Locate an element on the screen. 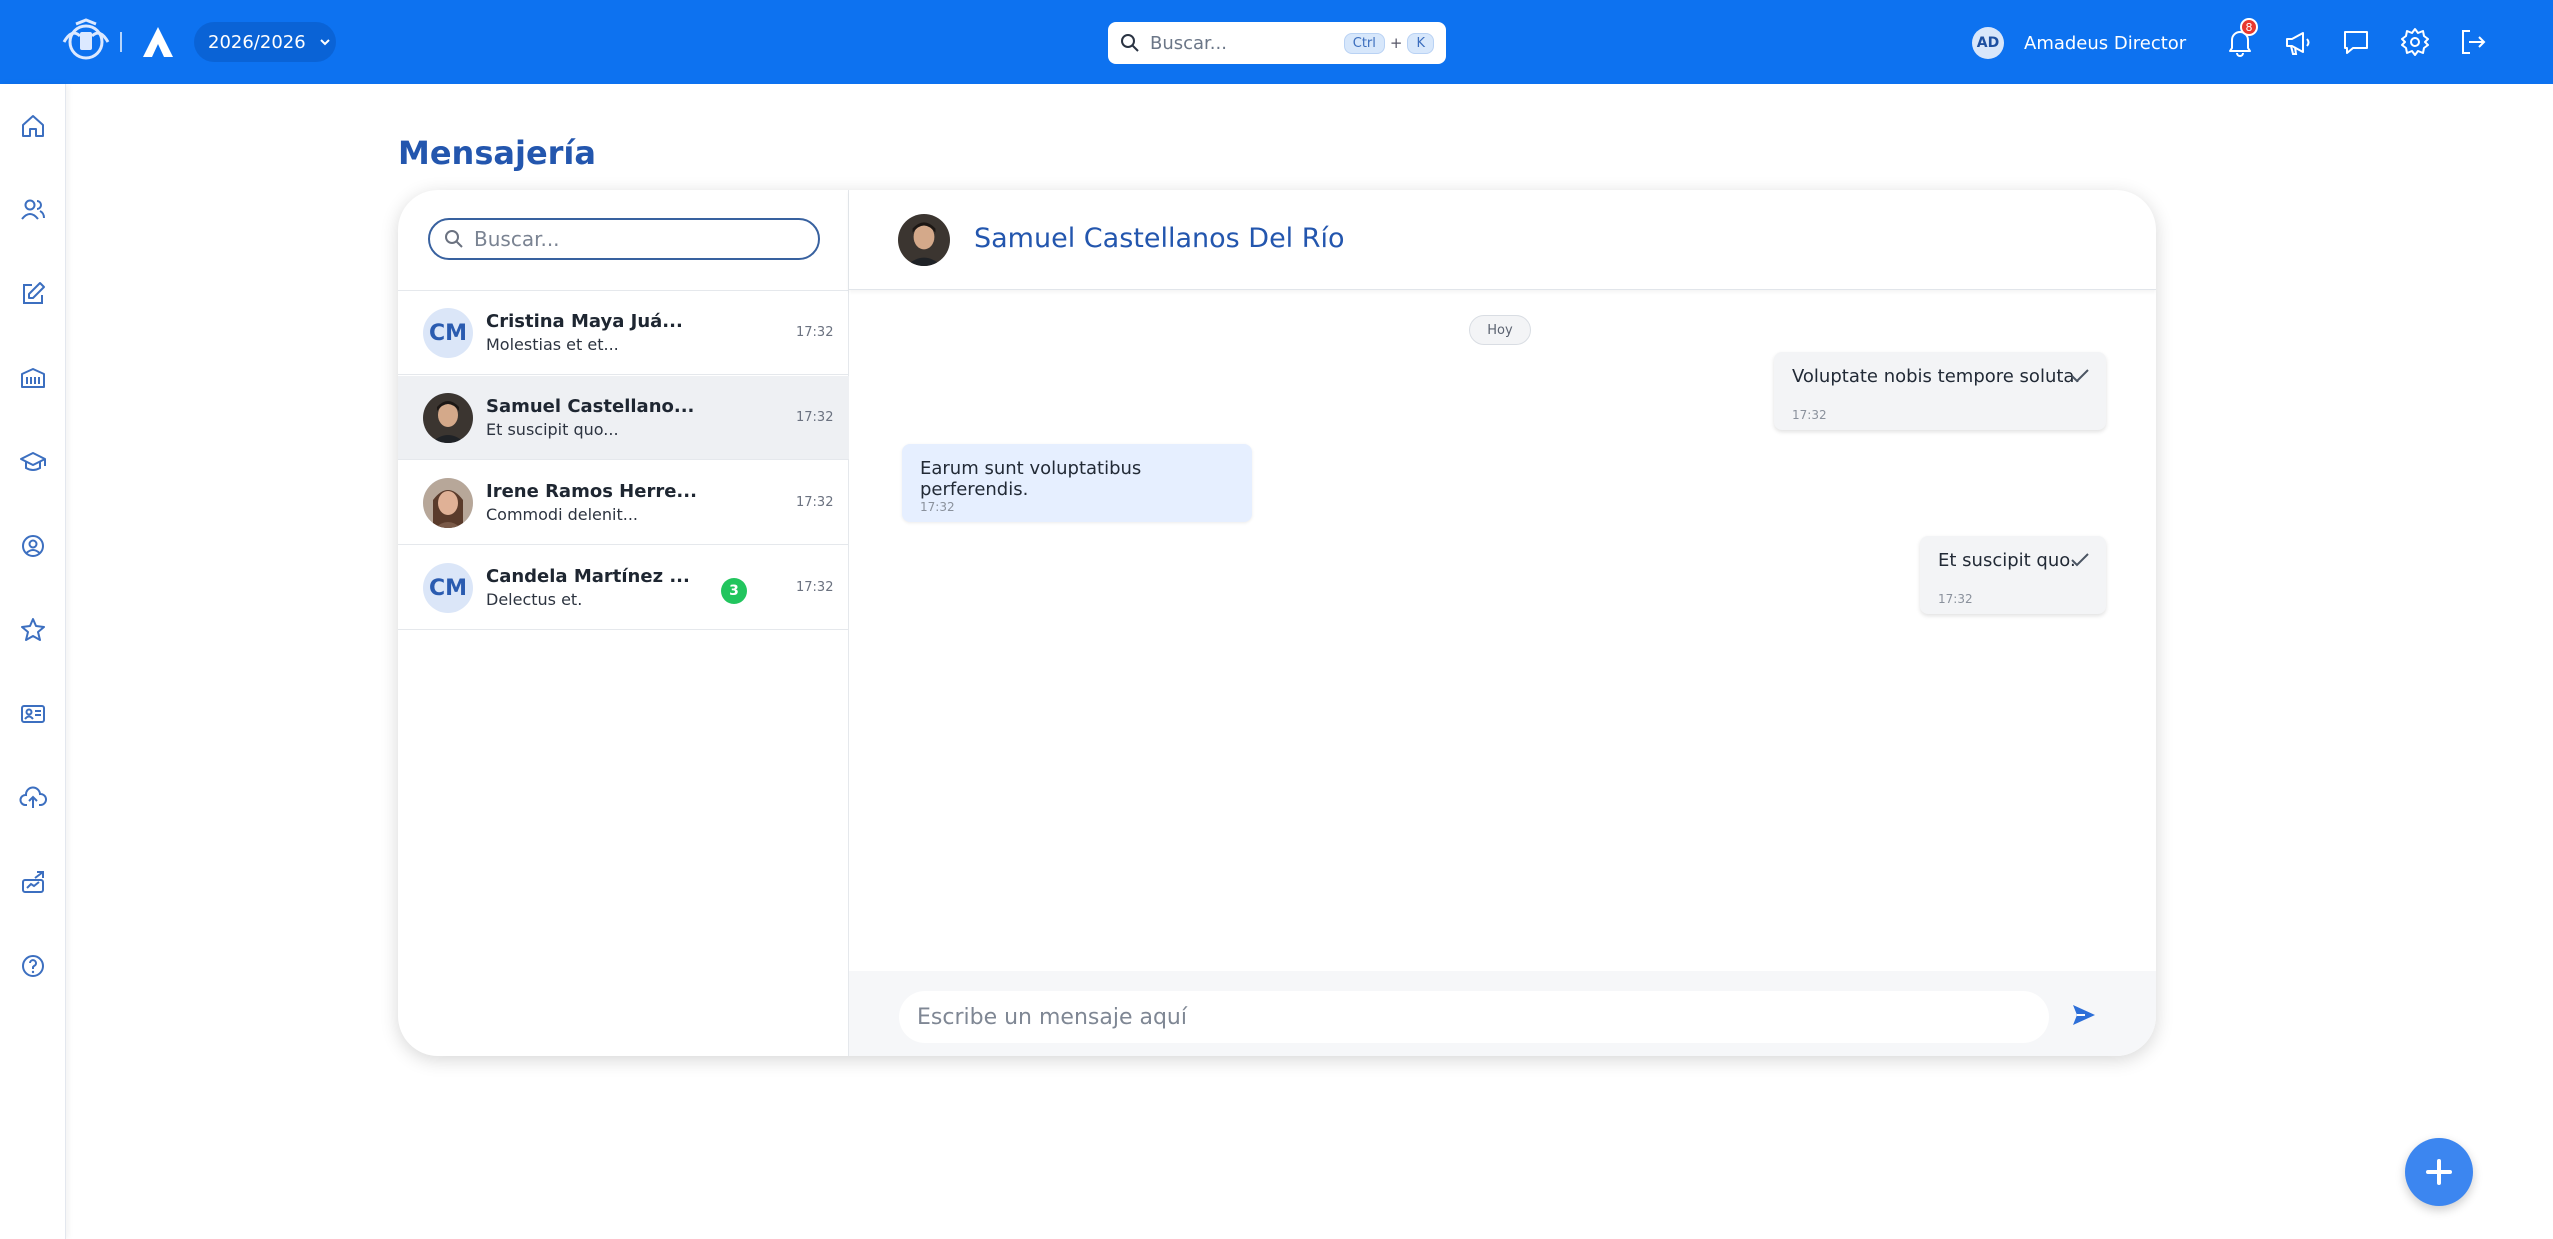 The width and height of the screenshot is (2553, 1239). school-year-value: 2026/2026 is located at coordinates (257, 42).